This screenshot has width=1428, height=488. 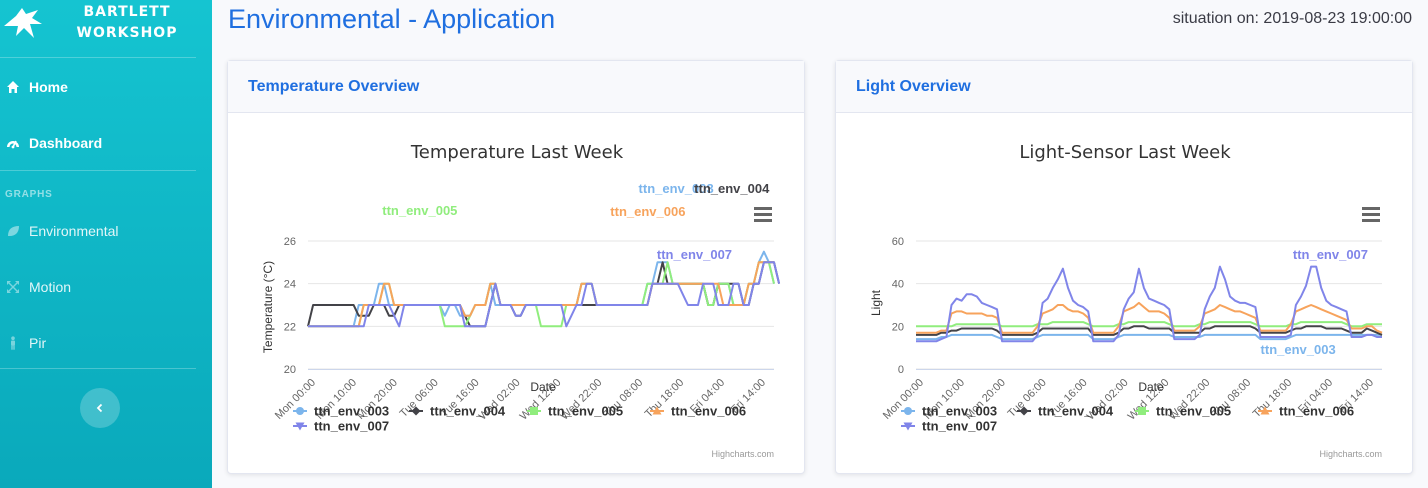 I want to click on sidebar-item-dashboard: Dashboard, so click(x=106, y=143).